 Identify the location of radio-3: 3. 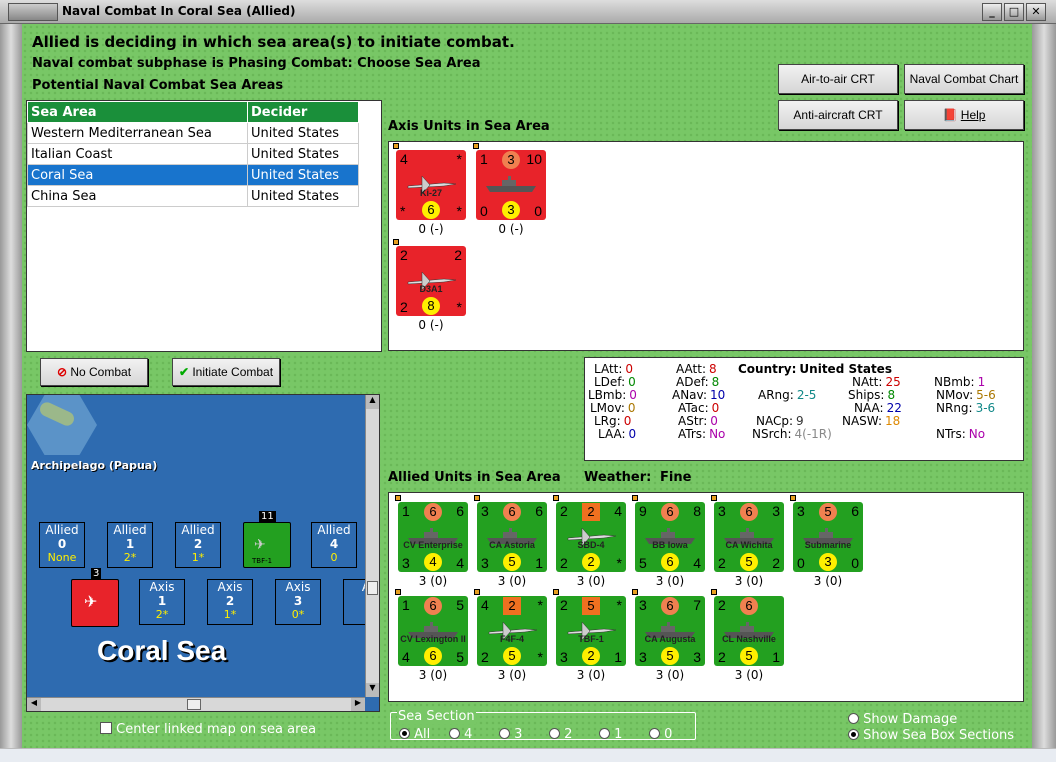
(510, 734).